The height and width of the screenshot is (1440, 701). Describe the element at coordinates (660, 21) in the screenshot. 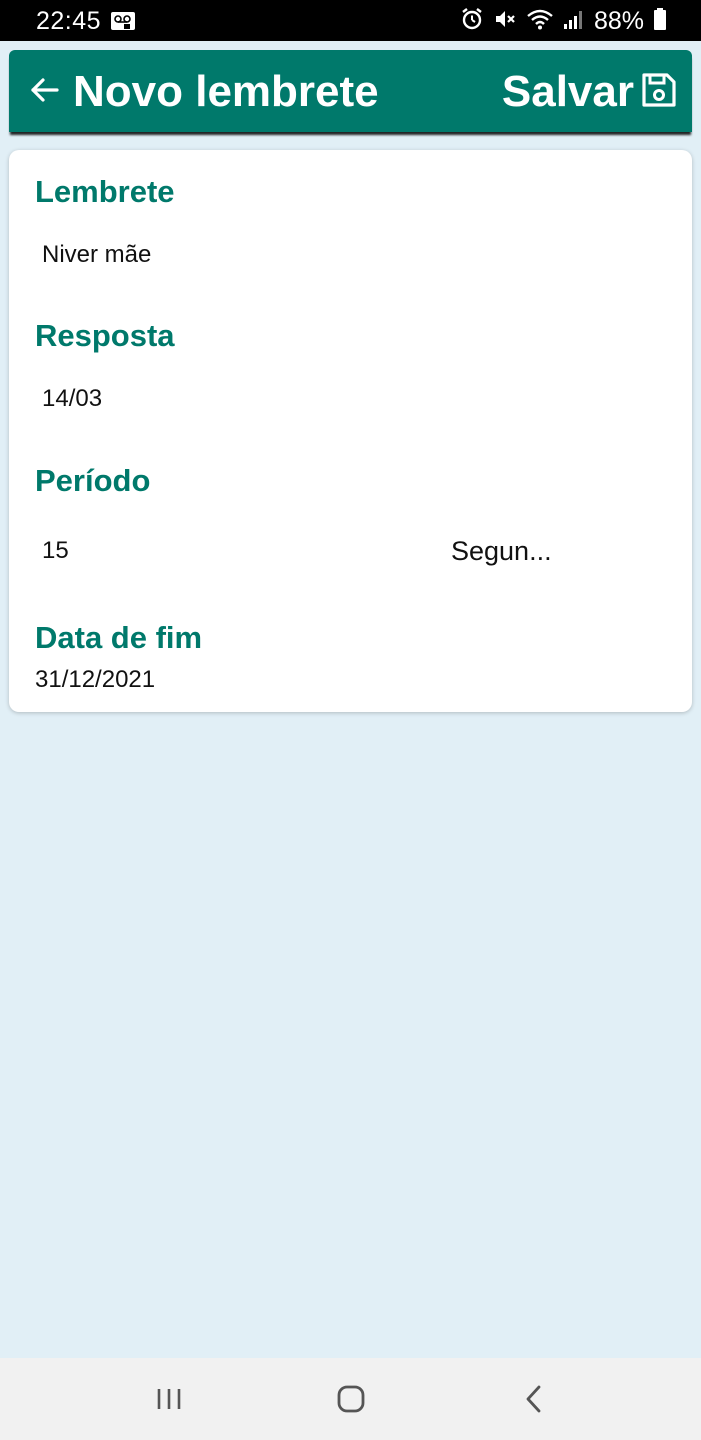

I see `battery-icon` at that location.